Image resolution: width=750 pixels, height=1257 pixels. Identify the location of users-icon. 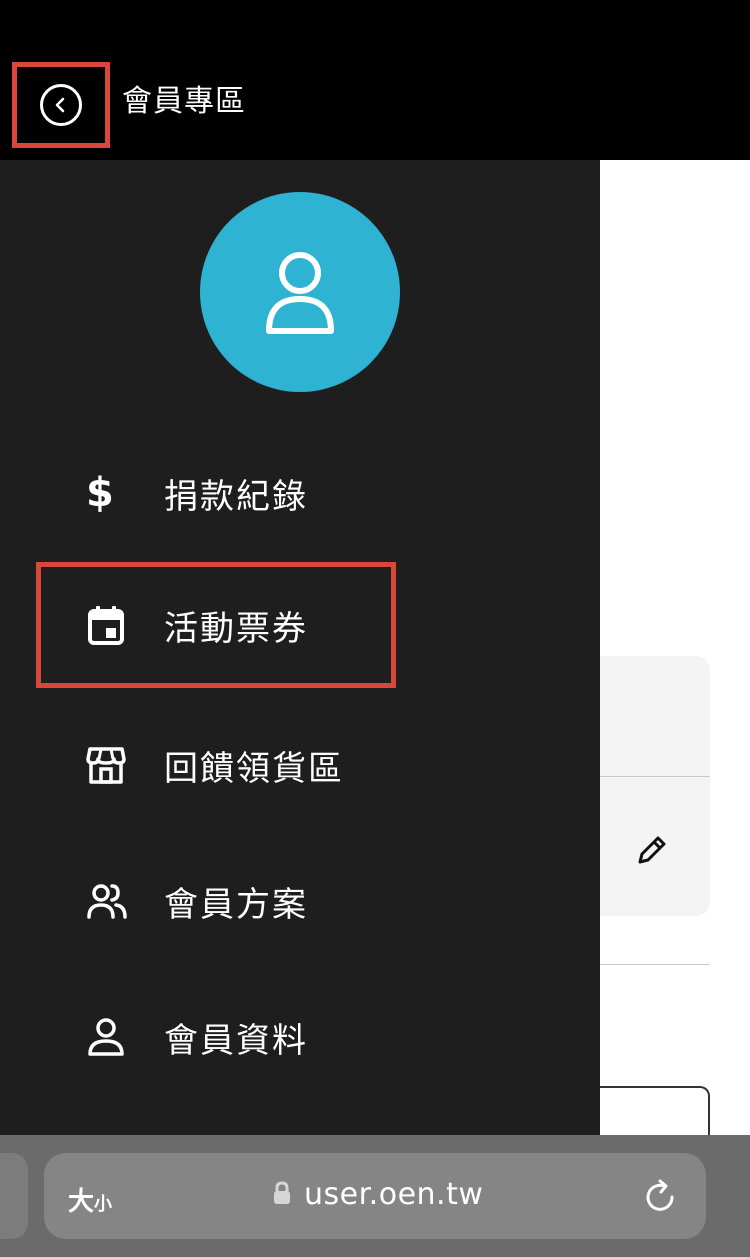
(114, 901).